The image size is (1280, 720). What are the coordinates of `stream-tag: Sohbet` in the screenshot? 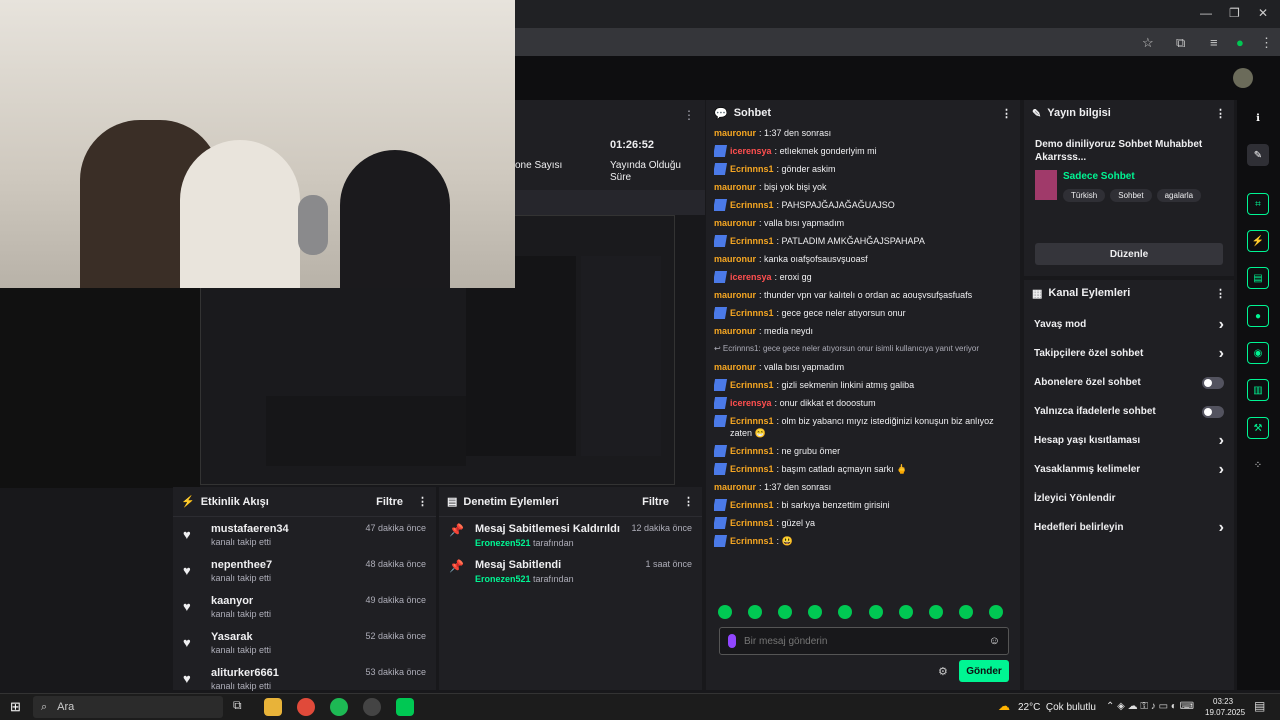 It's located at (1131, 195).